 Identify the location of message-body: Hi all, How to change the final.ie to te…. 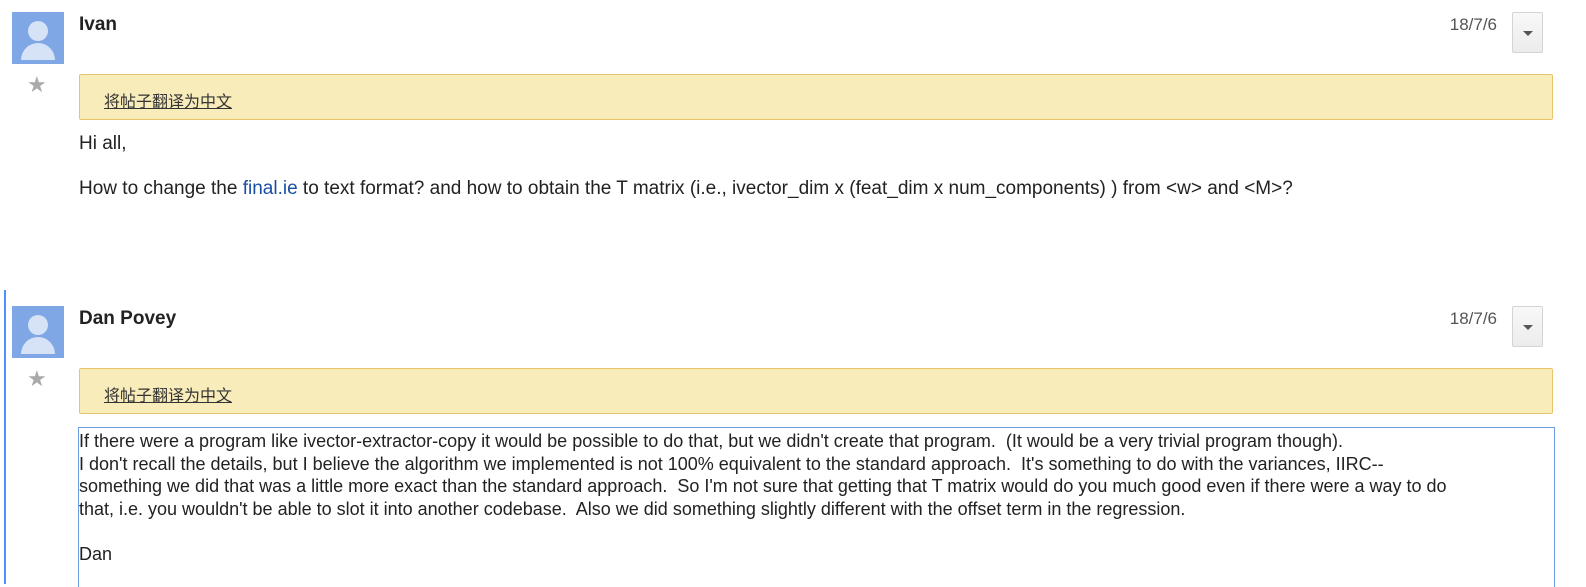
(686, 166).